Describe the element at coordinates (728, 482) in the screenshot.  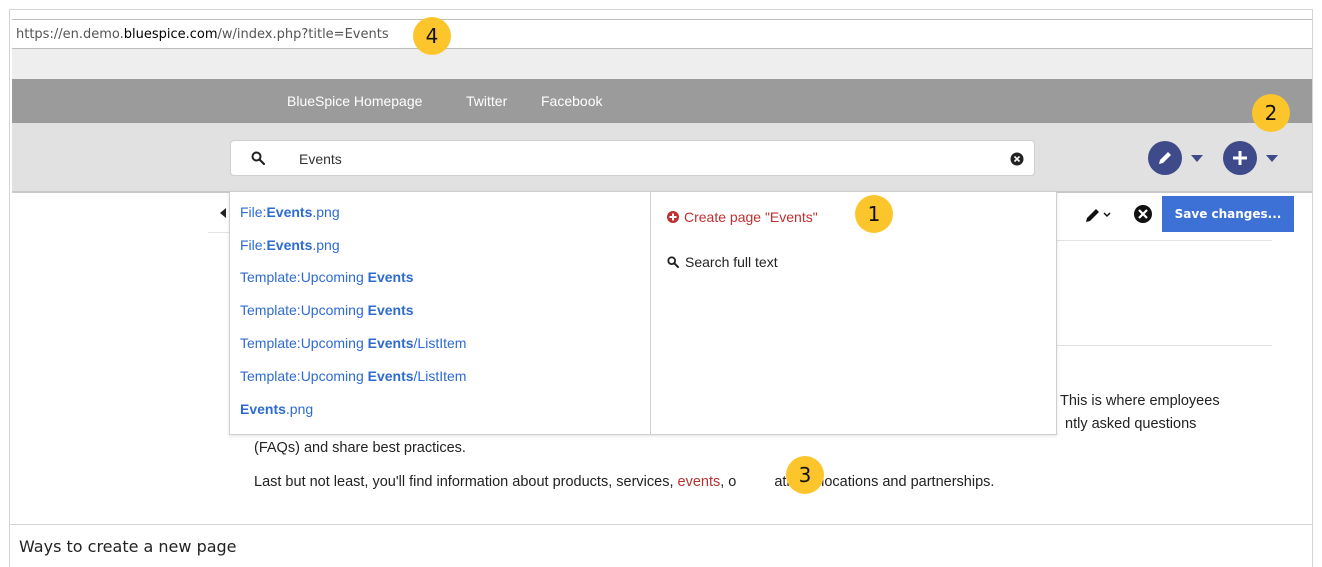
I see `content-text: , o` at that location.